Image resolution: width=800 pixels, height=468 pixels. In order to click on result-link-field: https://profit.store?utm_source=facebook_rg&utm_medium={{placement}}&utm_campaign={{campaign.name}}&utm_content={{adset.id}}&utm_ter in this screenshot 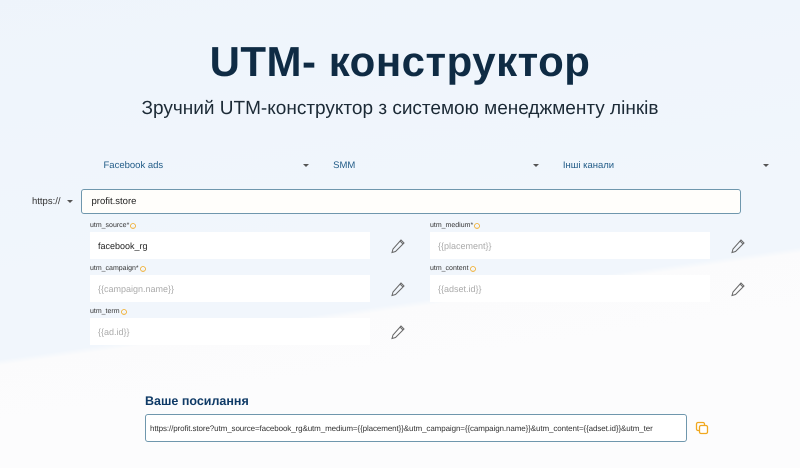, I will do `click(416, 428)`.